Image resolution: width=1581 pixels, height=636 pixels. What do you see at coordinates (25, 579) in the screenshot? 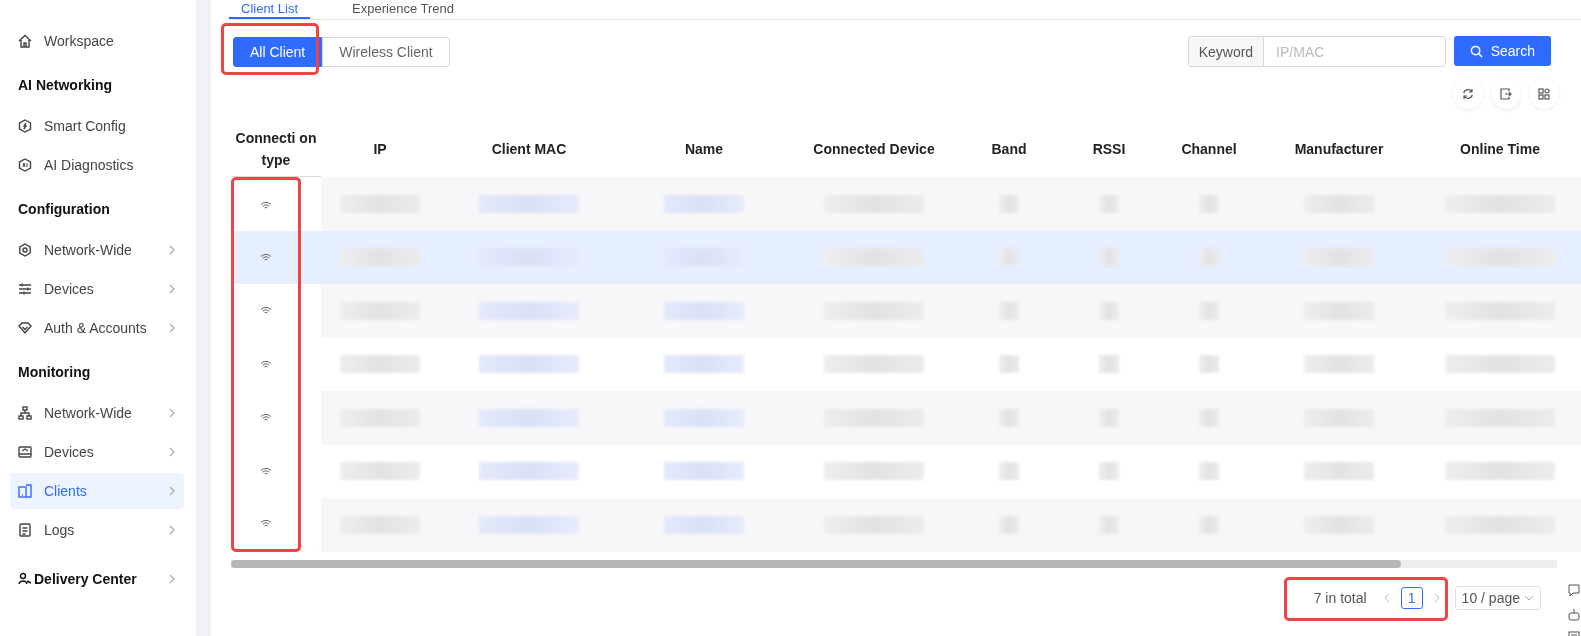
I see `person-icon` at bounding box center [25, 579].